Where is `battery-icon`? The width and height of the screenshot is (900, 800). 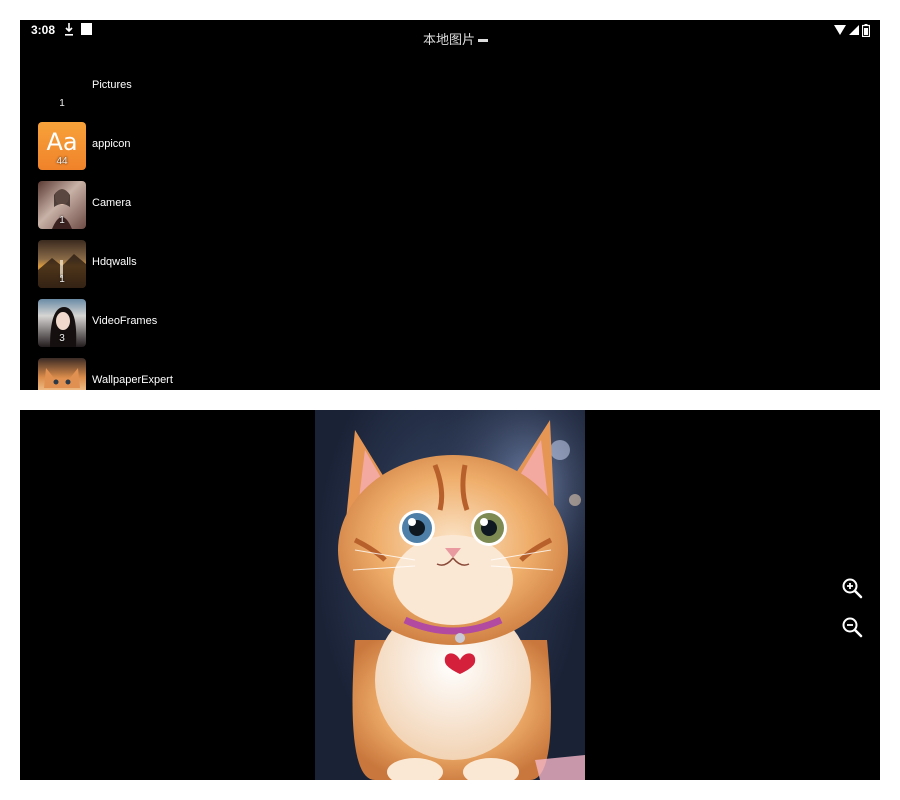 battery-icon is located at coordinates (866, 30).